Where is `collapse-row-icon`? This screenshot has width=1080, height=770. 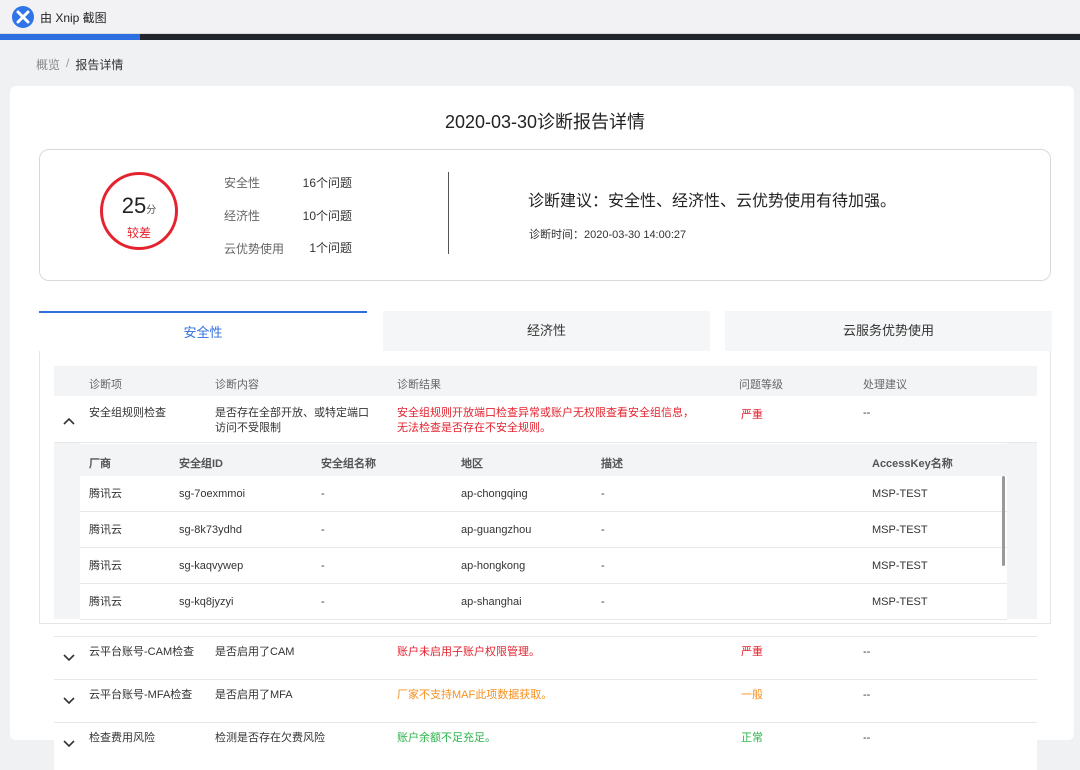
collapse-row-icon is located at coordinates (69, 421).